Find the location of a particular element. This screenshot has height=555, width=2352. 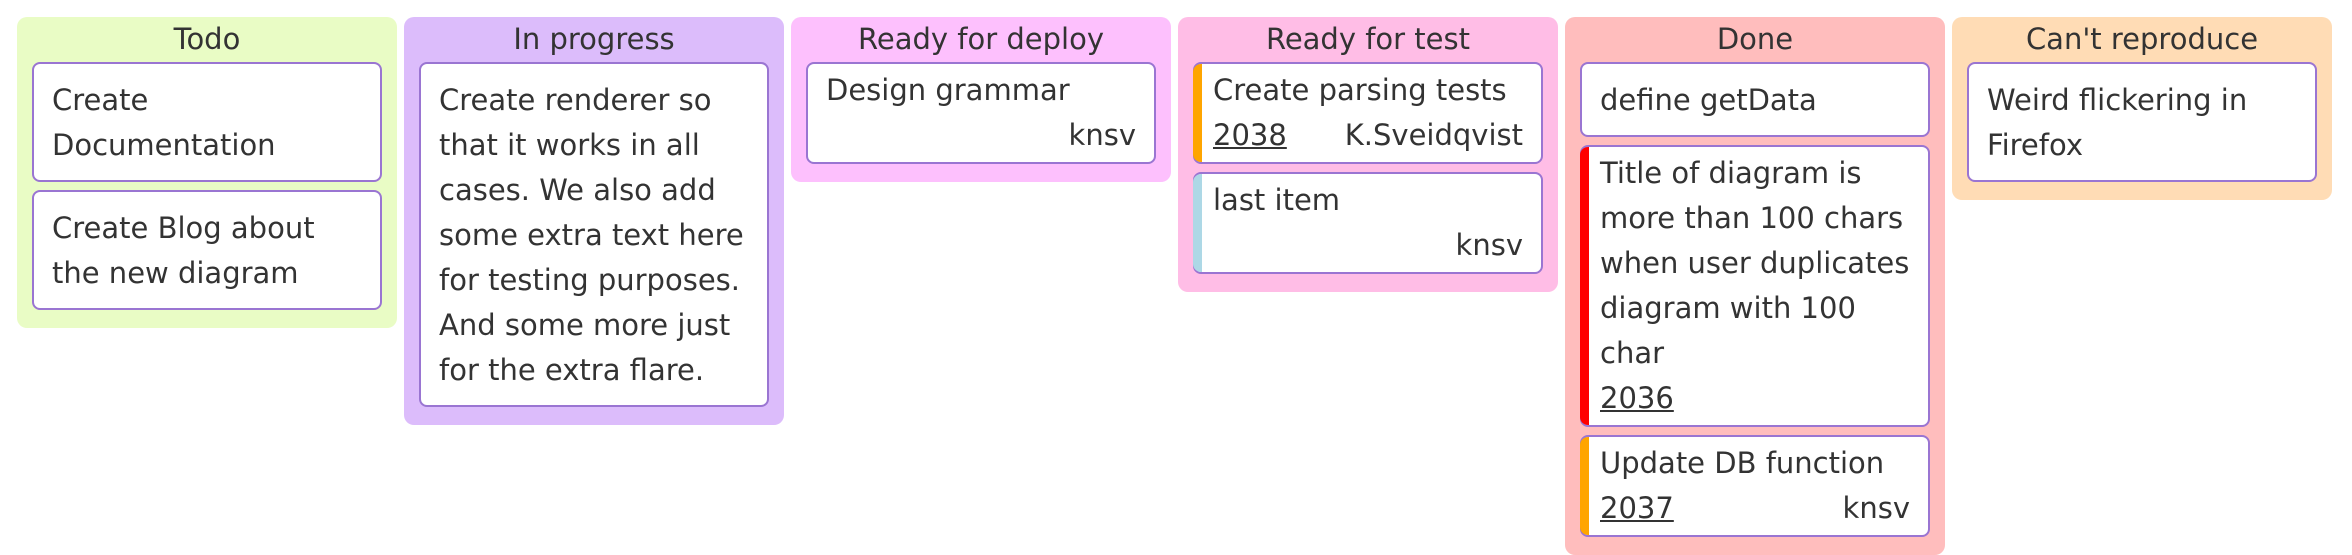

column-ready-for-deploy: Ready for deploy Design grammar knsv is located at coordinates (981, 99).